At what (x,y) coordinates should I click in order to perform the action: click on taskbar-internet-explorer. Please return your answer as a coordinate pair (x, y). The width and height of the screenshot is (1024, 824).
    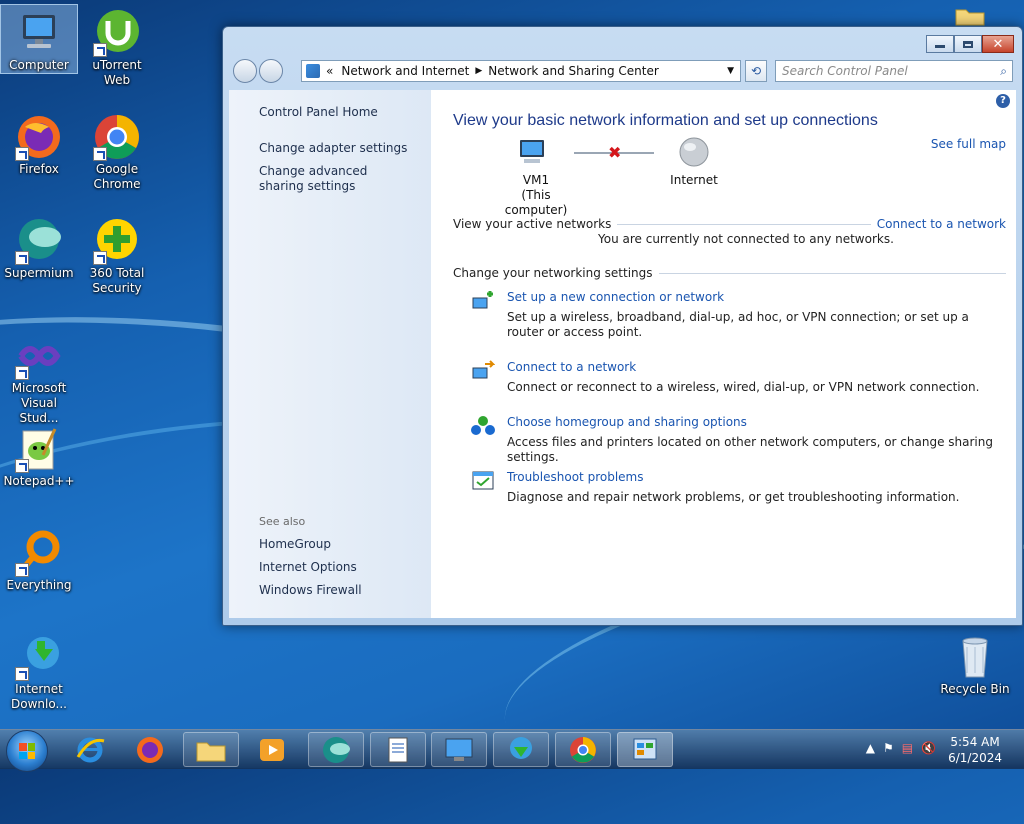
    Looking at the image, I should click on (90, 749).